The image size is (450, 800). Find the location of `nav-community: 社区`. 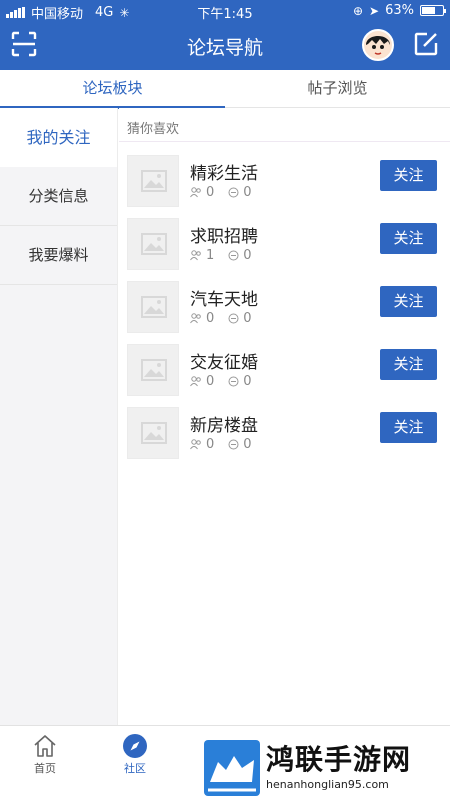

nav-community: 社区 is located at coordinates (135, 754).